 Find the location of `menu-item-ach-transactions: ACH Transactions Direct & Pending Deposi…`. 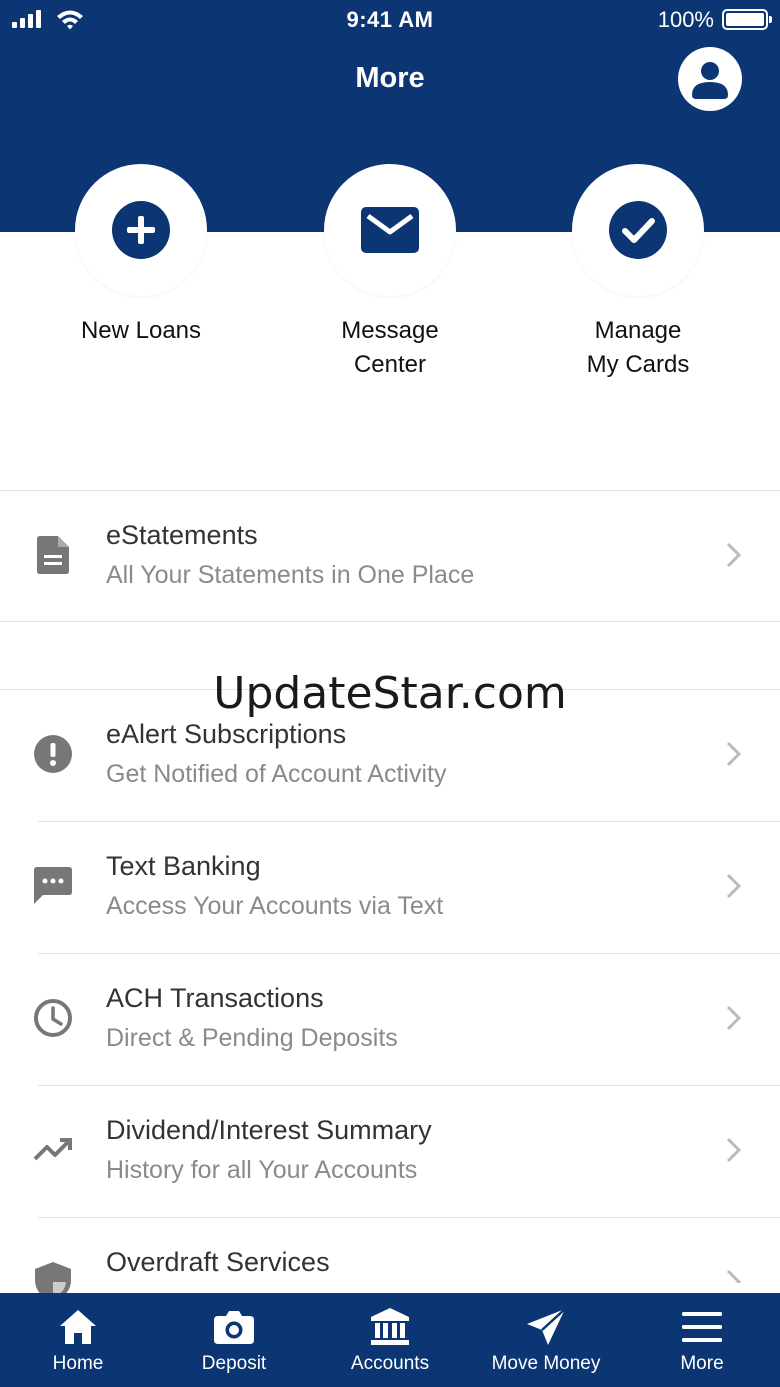

menu-item-ach-transactions: ACH Transactions Direct & Pending Deposi… is located at coordinates (390, 1018).